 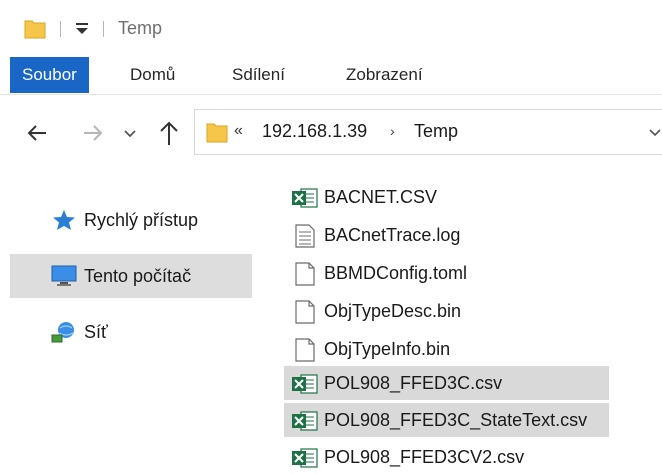 I want to click on file-name: POL908_FFED3C.csv, so click(x=413, y=383).